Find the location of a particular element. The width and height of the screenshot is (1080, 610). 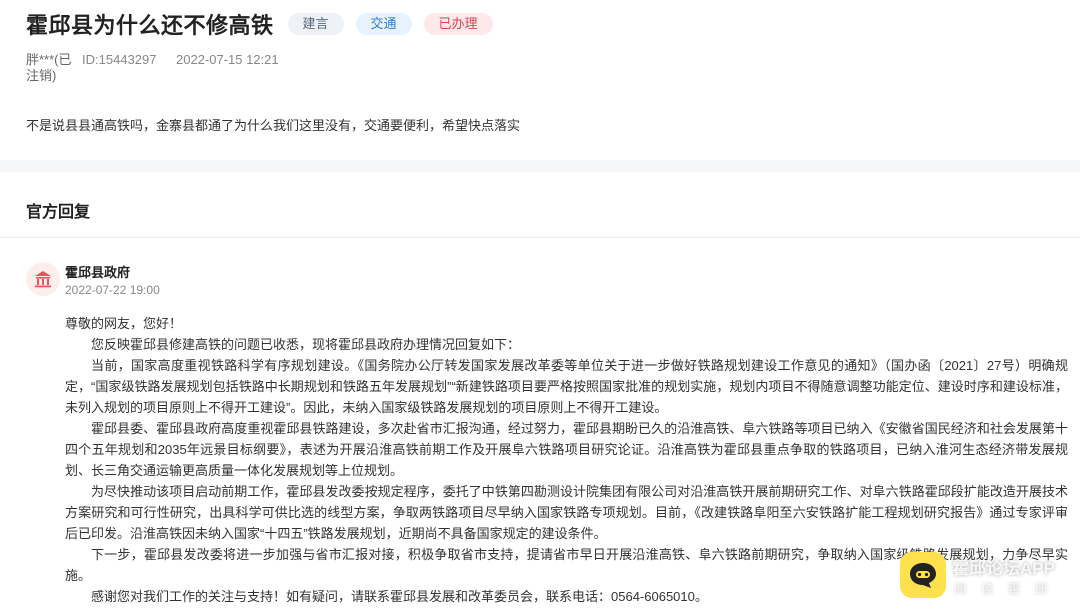

watermark-subtitle: 阅读霍邱 is located at coordinates (1008, 589).